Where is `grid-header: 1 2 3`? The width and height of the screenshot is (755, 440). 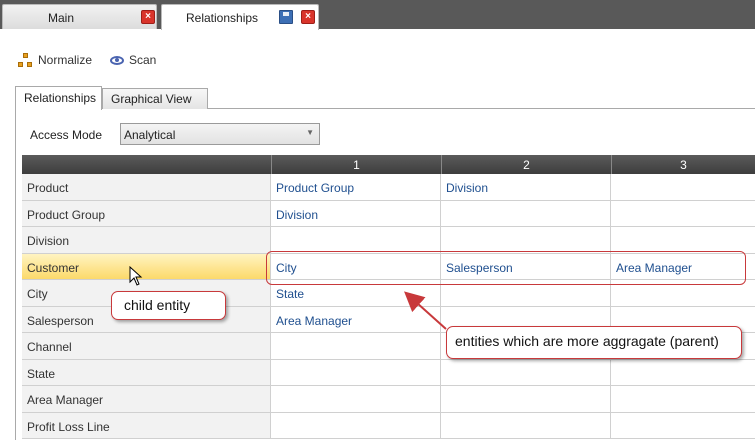 grid-header: 1 2 3 is located at coordinates (388, 164).